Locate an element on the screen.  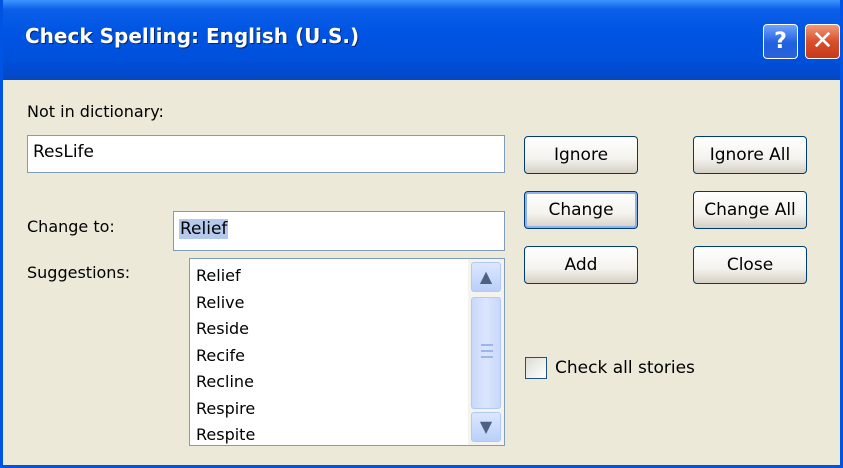
scroll-thumb is located at coordinates (486, 353).